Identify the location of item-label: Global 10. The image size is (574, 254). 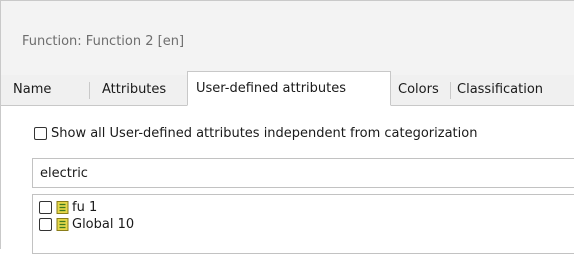
(103, 224).